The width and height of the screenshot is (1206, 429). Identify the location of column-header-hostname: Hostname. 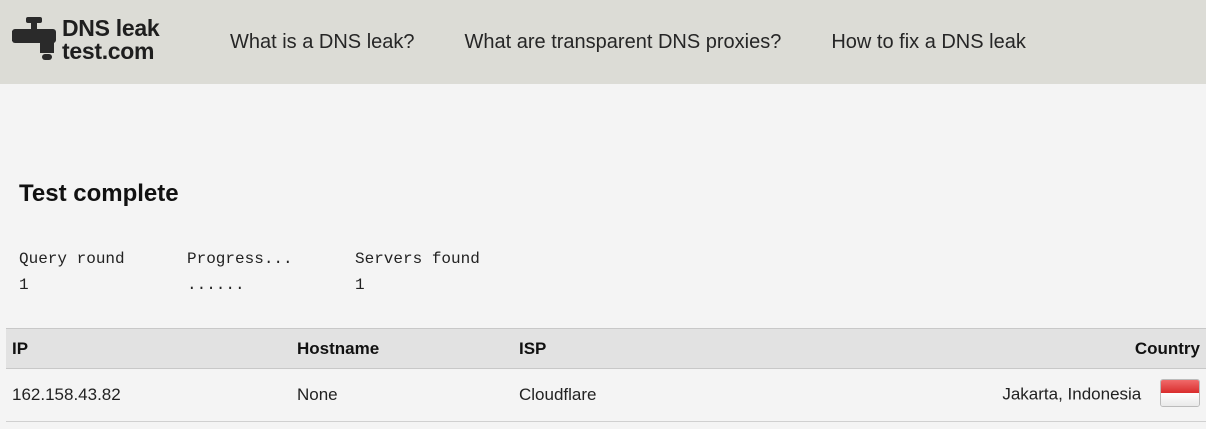
(338, 348).